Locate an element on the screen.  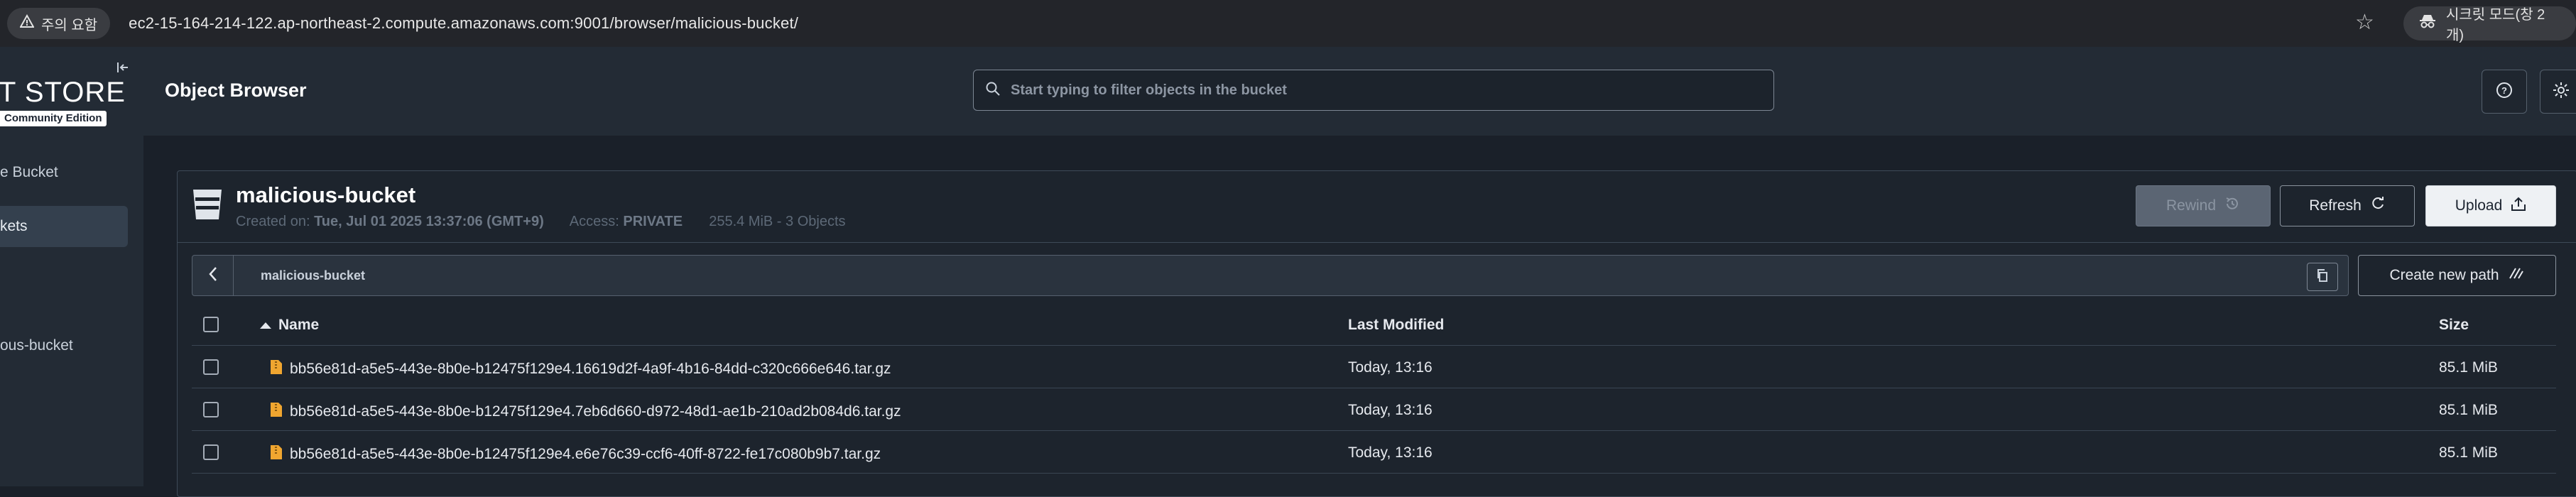
help-button: ? is located at coordinates (2504, 92).